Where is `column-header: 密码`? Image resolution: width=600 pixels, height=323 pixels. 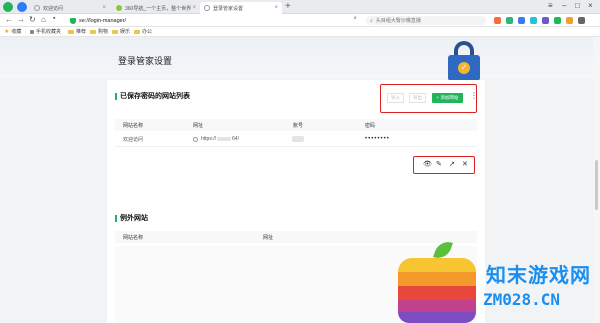 column-header: 密码 is located at coordinates (370, 126).